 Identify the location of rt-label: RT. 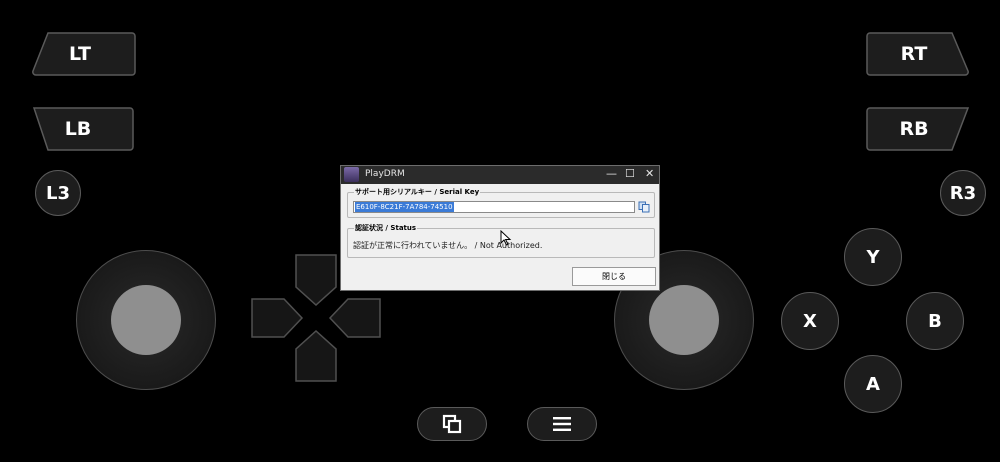
(914, 54).